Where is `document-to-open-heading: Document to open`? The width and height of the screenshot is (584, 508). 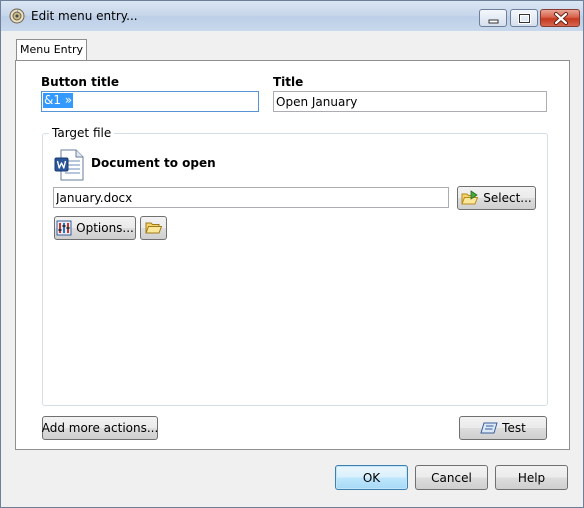
document-to-open-heading: Document to open is located at coordinates (153, 163).